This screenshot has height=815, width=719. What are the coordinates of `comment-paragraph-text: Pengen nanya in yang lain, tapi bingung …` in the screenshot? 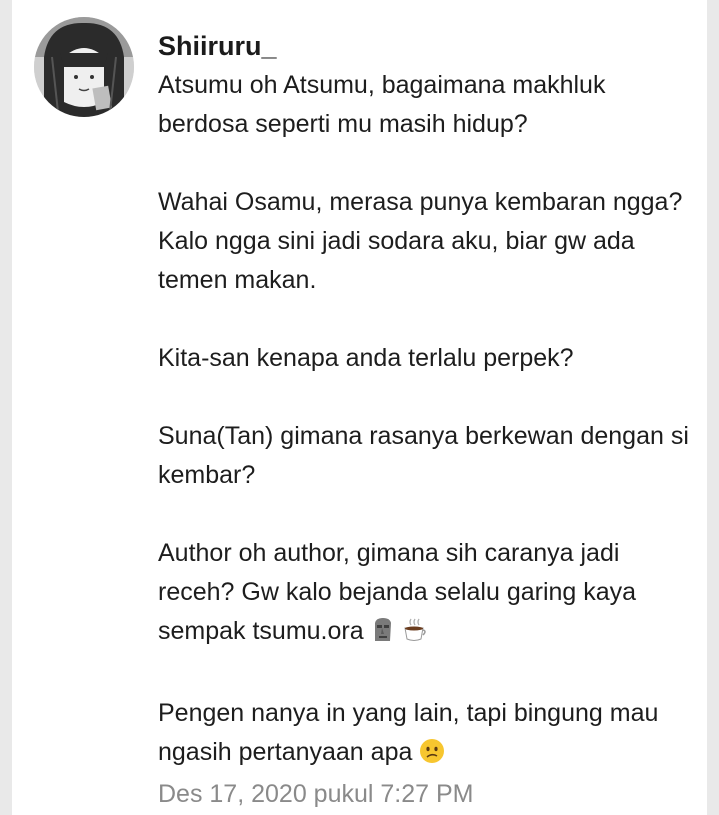 It's located at (408, 732).